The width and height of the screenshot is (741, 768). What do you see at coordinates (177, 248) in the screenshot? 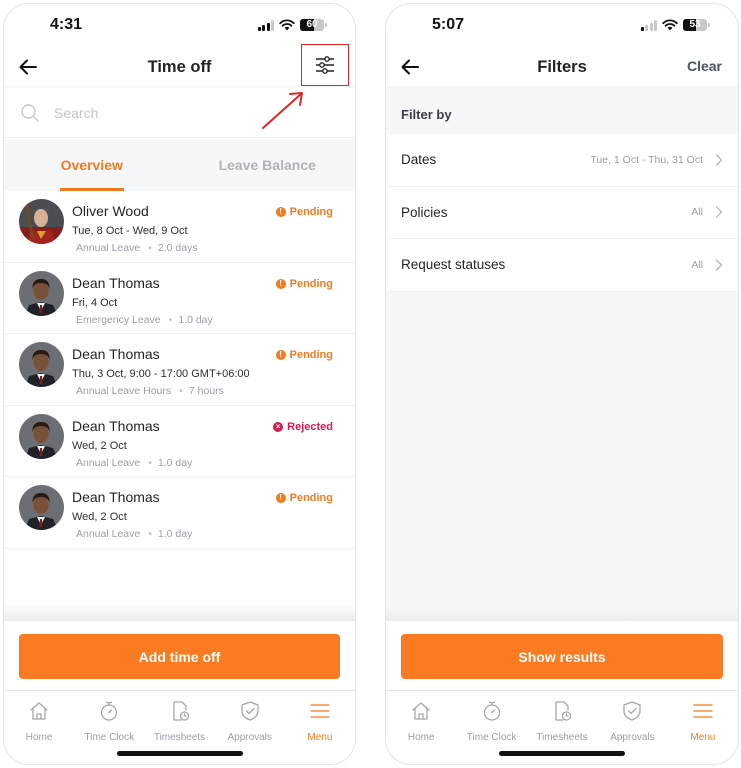
I see `leave-amount: 2.0 days` at bounding box center [177, 248].